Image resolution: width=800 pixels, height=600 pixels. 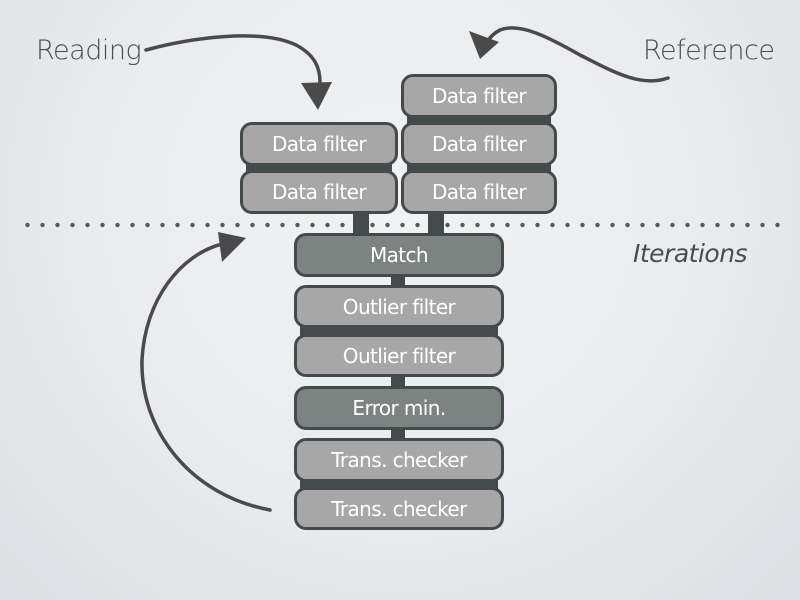 I want to click on reading-data-filter-2: Data filter, so click(x=319, y=192).